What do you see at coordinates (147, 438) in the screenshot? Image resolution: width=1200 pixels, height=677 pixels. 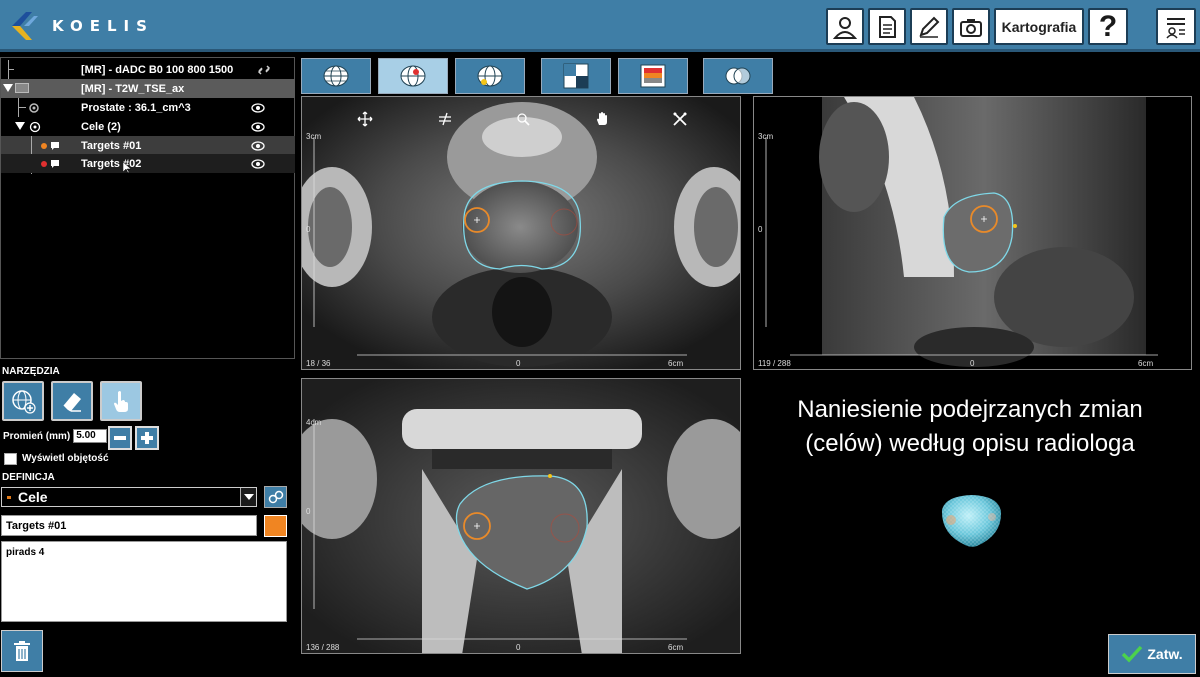 I see `radius-increase-button` at bounding box center [147, 438].